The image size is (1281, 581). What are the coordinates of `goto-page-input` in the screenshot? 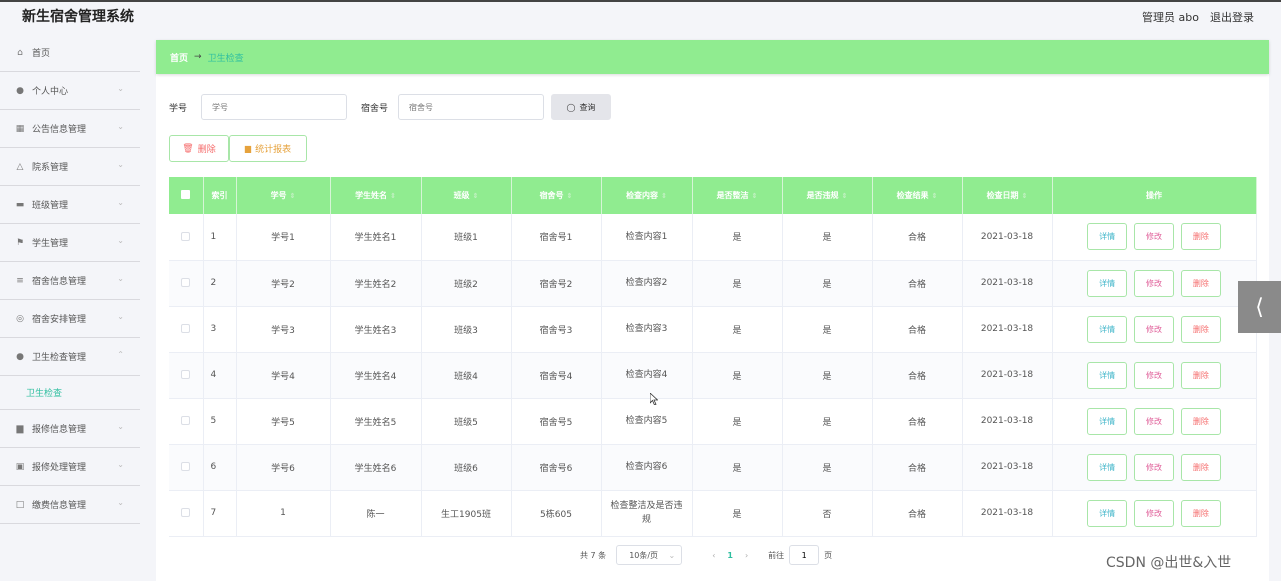 It's located at (804, 555).